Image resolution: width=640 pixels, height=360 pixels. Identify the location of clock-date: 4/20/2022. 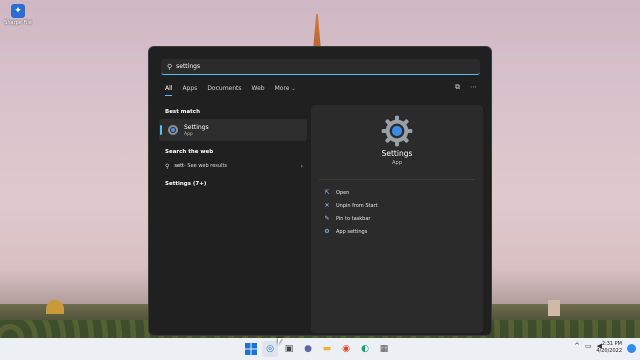
(609, 351).